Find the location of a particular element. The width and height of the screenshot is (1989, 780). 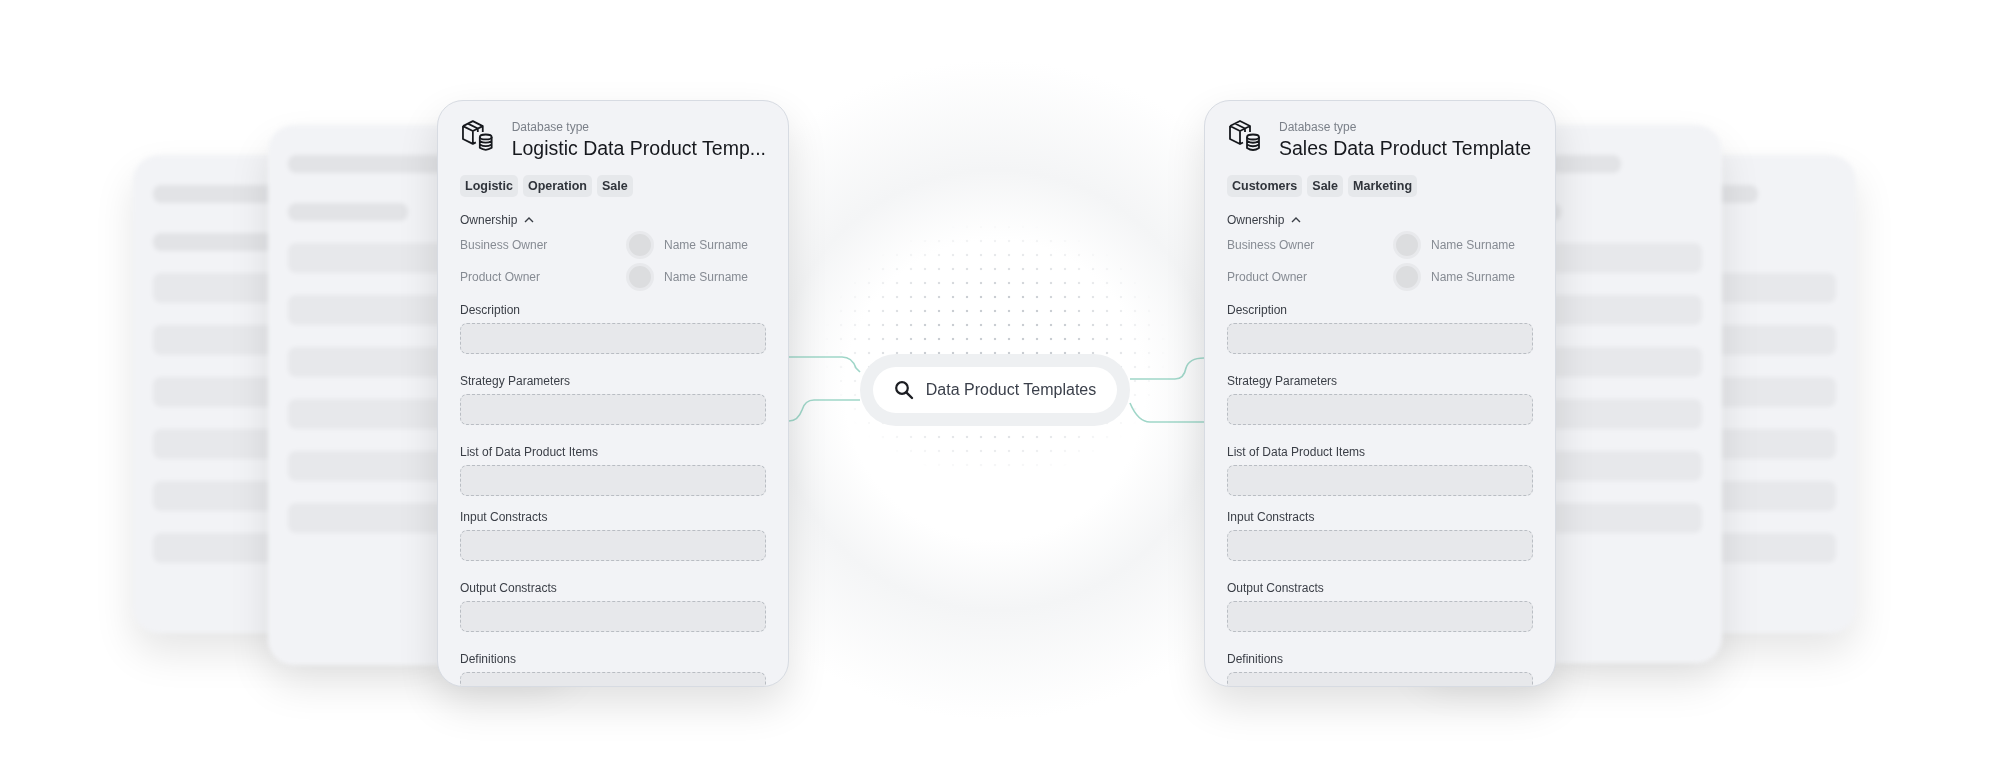

search-icon is located at coordinates (903, 390).